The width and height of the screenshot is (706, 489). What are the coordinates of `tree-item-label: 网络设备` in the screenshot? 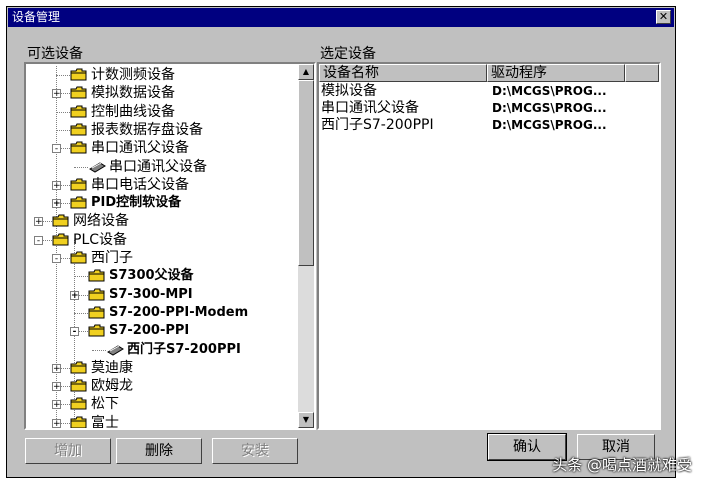 It's located at (101, 221).